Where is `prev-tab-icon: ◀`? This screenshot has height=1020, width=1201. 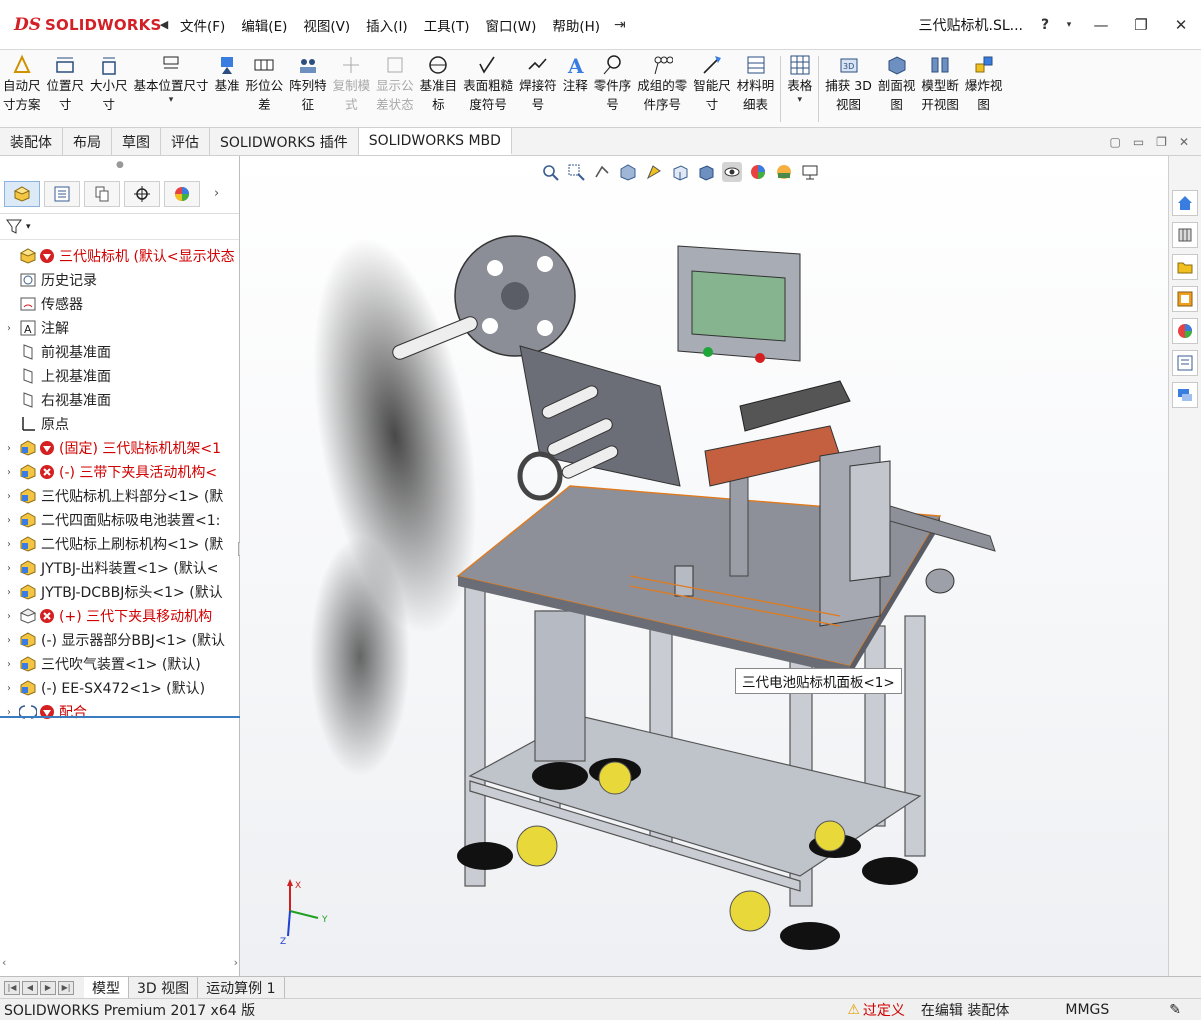 prev-tab-icon: ◀ is located at coordinates (30, 987).